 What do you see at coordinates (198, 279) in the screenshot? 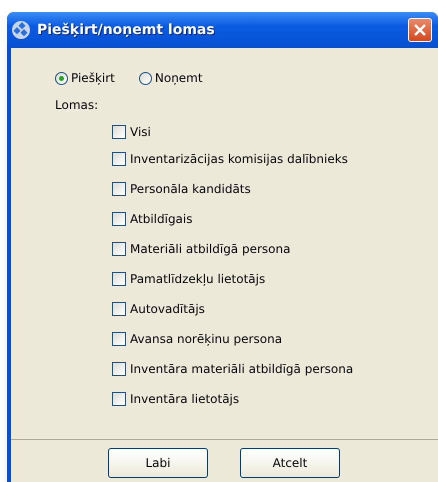
I see `role-label: Pamatlīdzekļu lietotājs` at bounding box center [198, 279].